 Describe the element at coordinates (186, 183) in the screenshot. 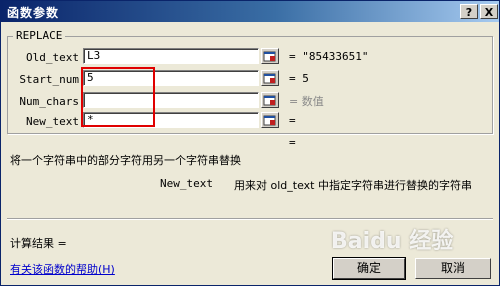

I see `argument-help-name: New_text` at that location.